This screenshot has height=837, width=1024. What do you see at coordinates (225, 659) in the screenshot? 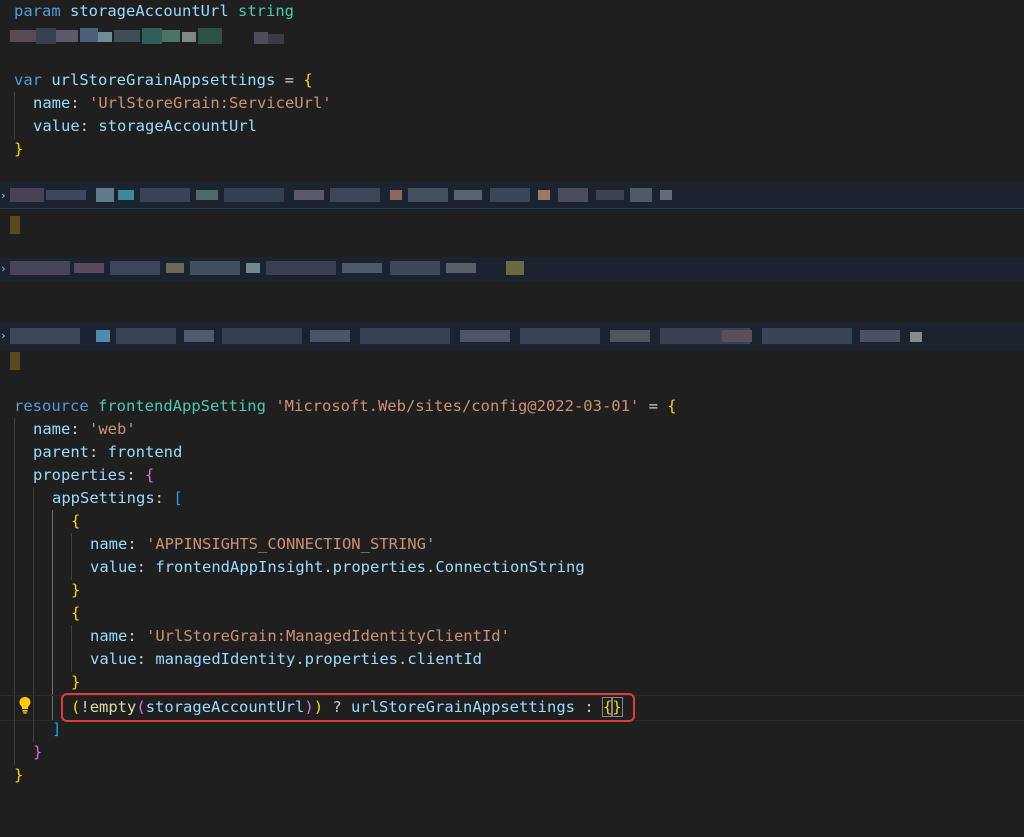
I see `ref-managedIdentity: managedIdentity` at bounding box center [225, 659].